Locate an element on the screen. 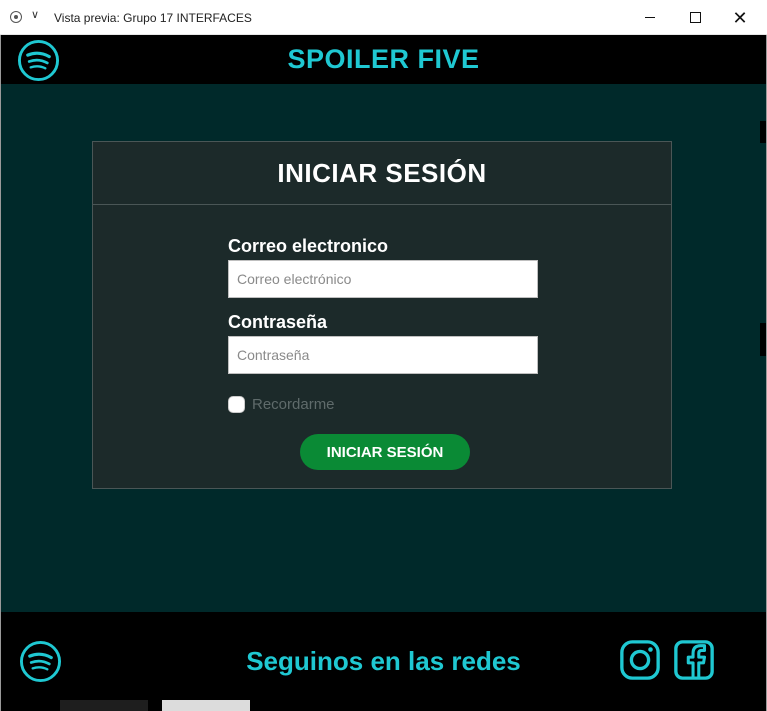  login-button: INICIAR SESIÓN is located at coordinates (385, 452).